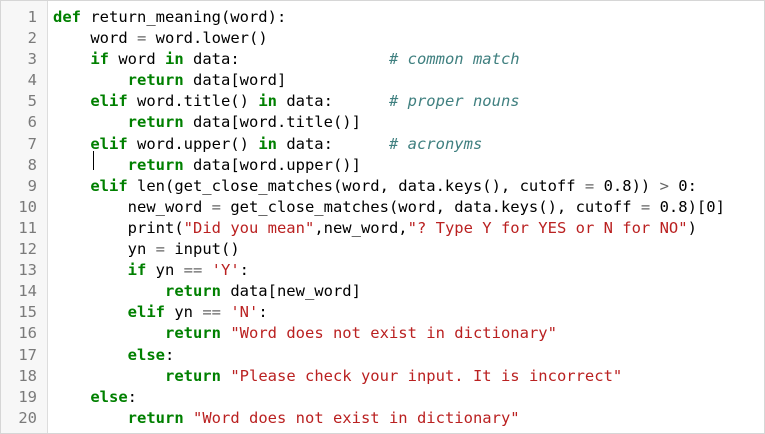  I want to click on string-token: "? Type Y for YES or N for NO", so click(547, 227).